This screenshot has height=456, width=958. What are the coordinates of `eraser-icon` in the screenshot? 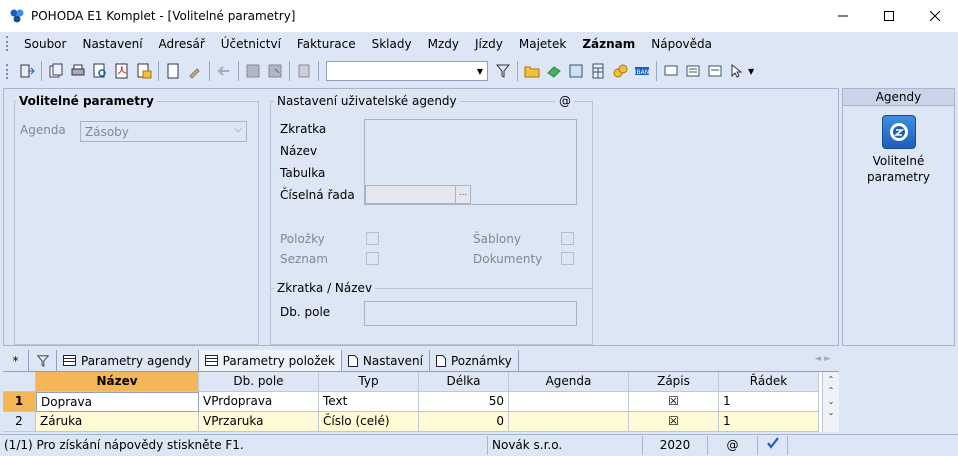 It's located at (554, 71).